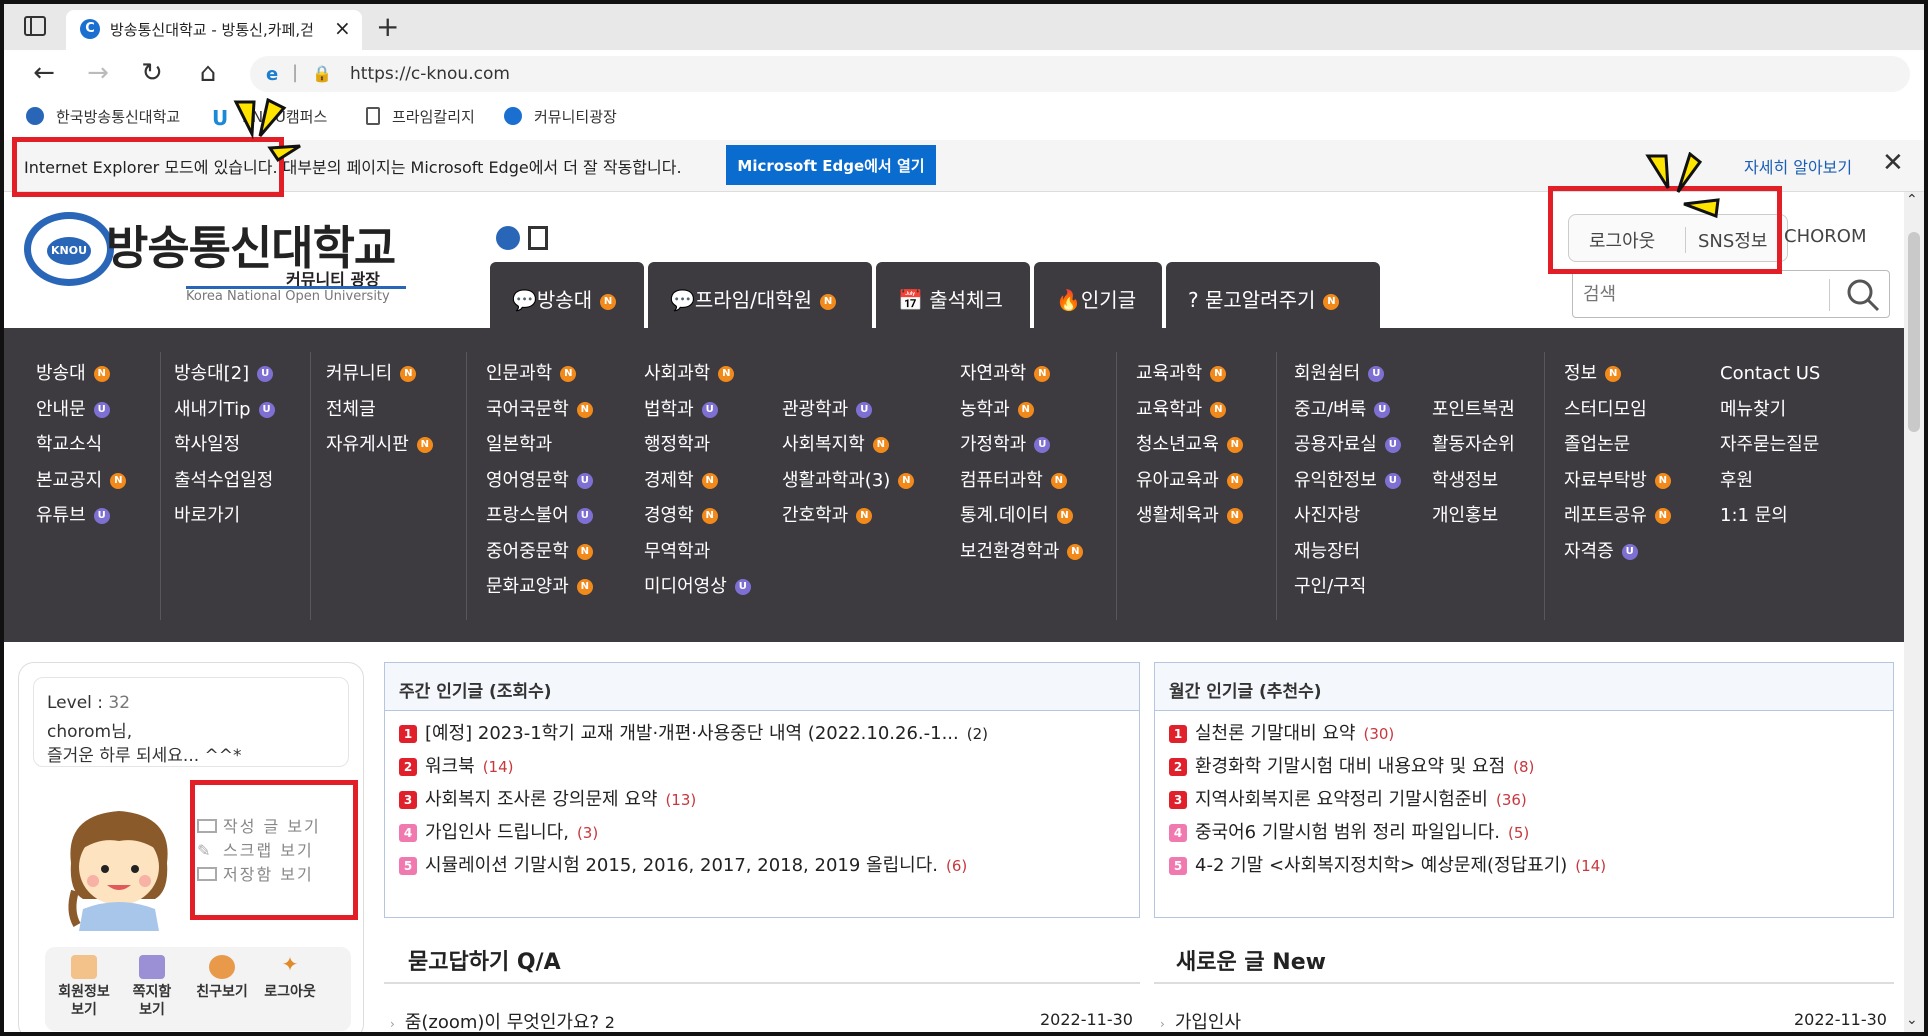 The image size is (1928, 1036). What do you see at coordinates (484, 960) in the screenshot?
I see `qa-section-title: 묻고답하기 Q/A` at bounding box center [484, 960].